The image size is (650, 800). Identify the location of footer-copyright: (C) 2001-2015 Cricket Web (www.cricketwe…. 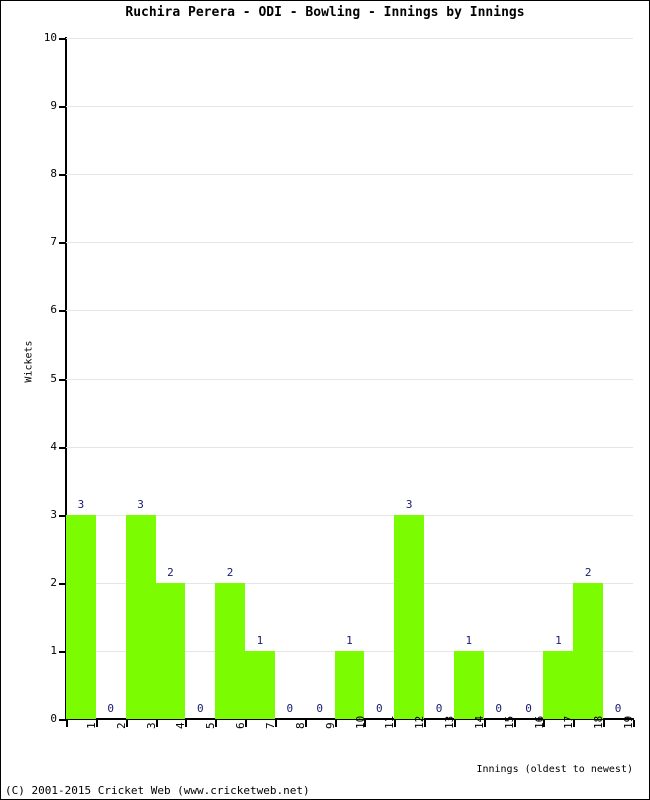
(157, 790).